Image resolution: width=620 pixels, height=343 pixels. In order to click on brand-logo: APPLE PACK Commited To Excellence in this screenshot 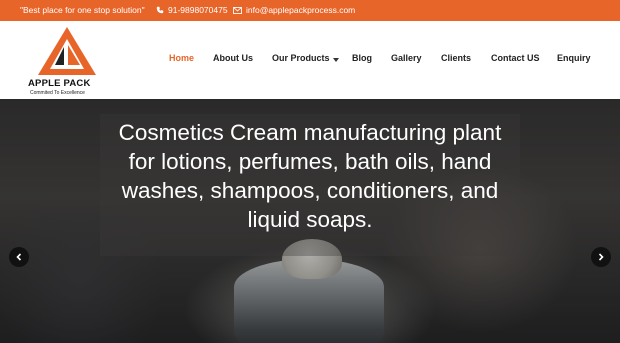, I will do `click(68, 61)`.